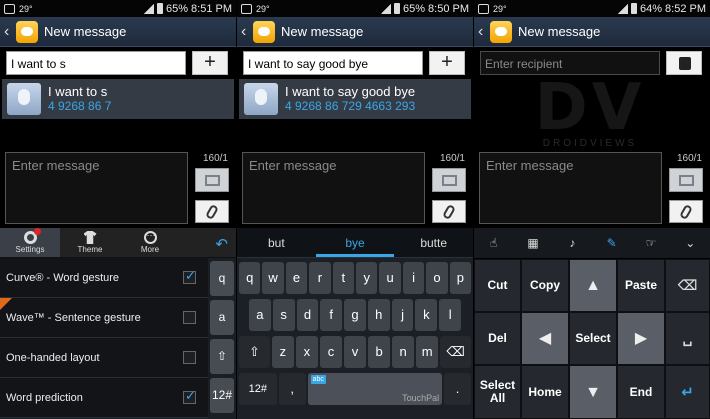 The width and height of the screenshot is (710, 419). Describe the element at coordinates (367, 278) in the screenshot. I see `key-y: y` at that location.